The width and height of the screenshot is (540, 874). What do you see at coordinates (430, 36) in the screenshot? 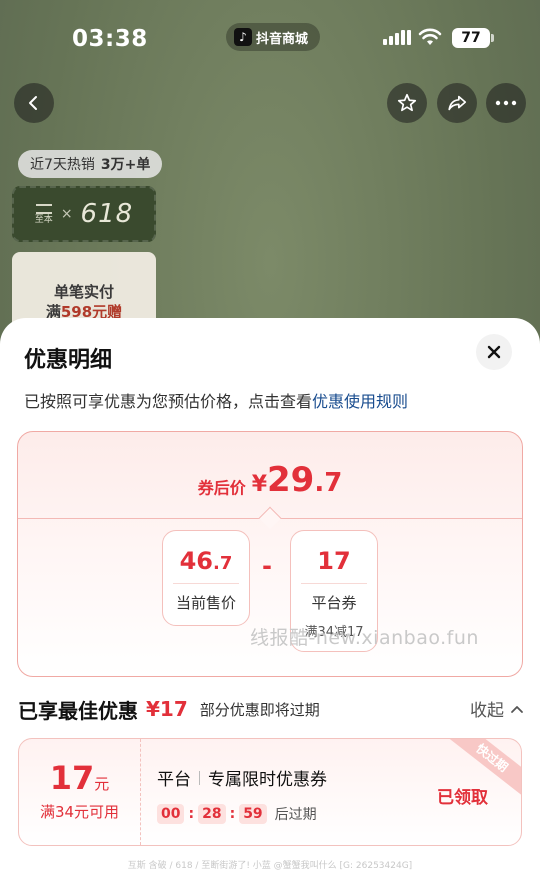
I see `wifi-icon` at bounding box center [430, 36].